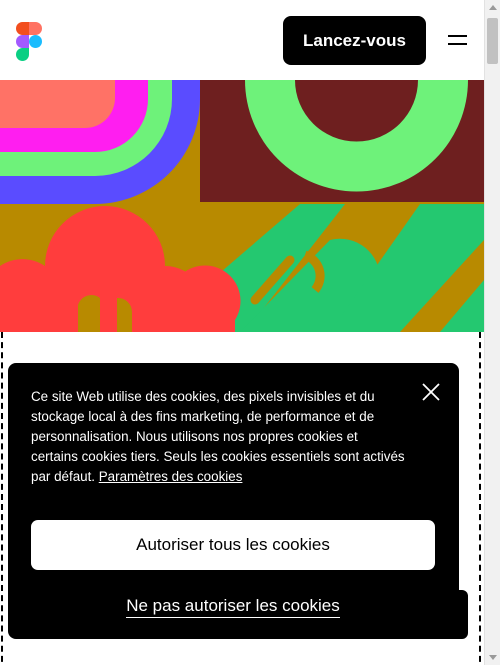 This screenshot has width=500, height=665. What do you see at coordinates (171, 476) in the screenshot?
I see `cookie-settings-link: Paramètres des cookies` at bounding box center [171, 476].